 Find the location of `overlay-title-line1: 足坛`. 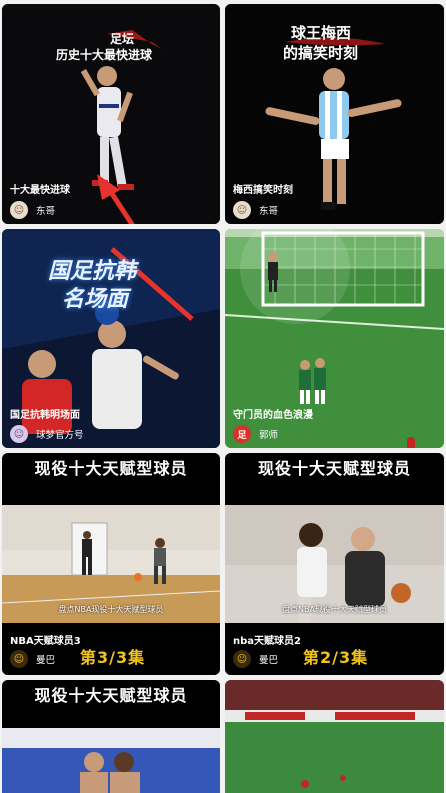

overlay-title-line1: 足坛 is located at coordinates (122, 39).